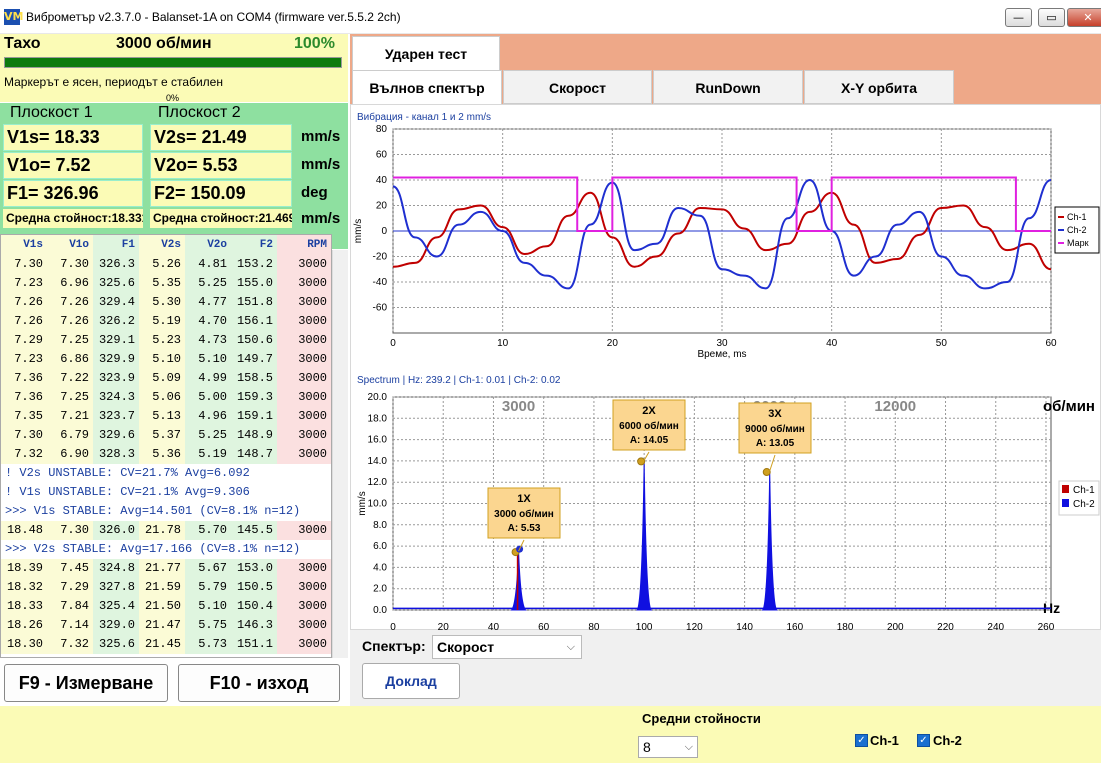 Image resolution: width=1101 pixels, height=763 pixels. Describe the element at coordinates (24, 606) in the screenshot. I see `table-cell: 18.33` at that location.